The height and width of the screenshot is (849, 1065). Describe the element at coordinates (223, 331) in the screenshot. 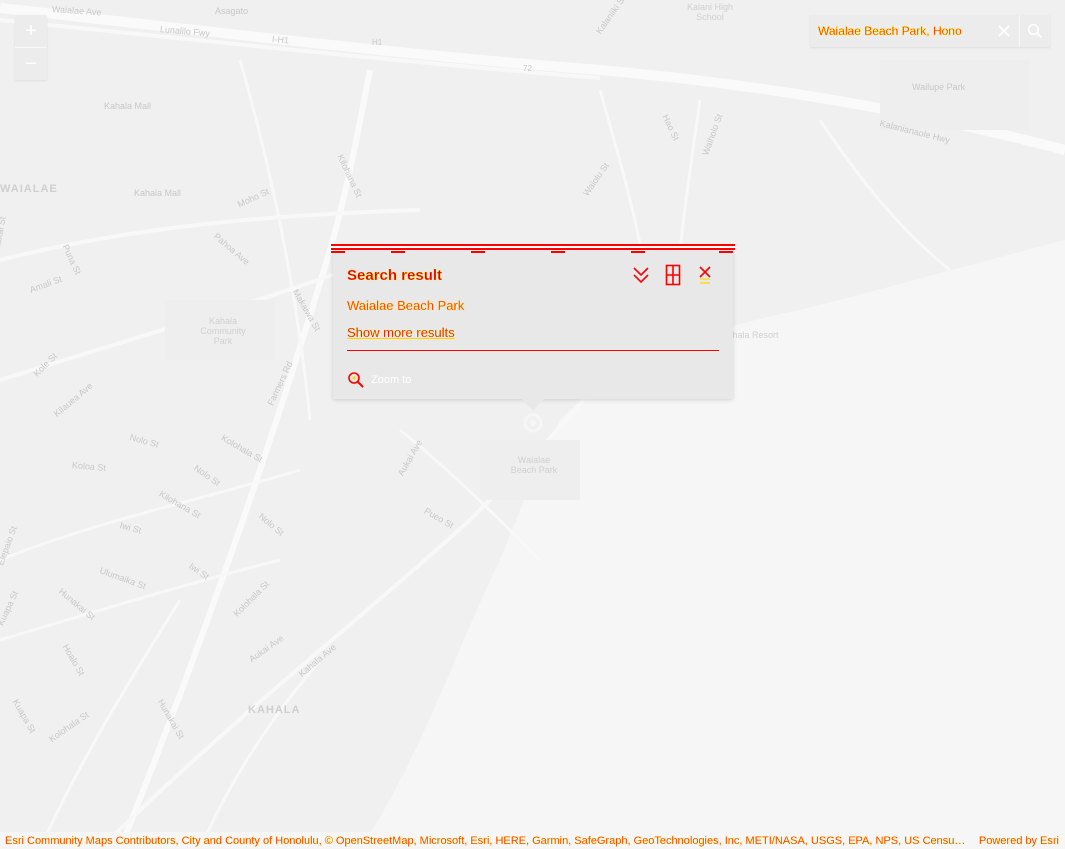

I see `map-label-poi: Kahala Community Park` at that location.